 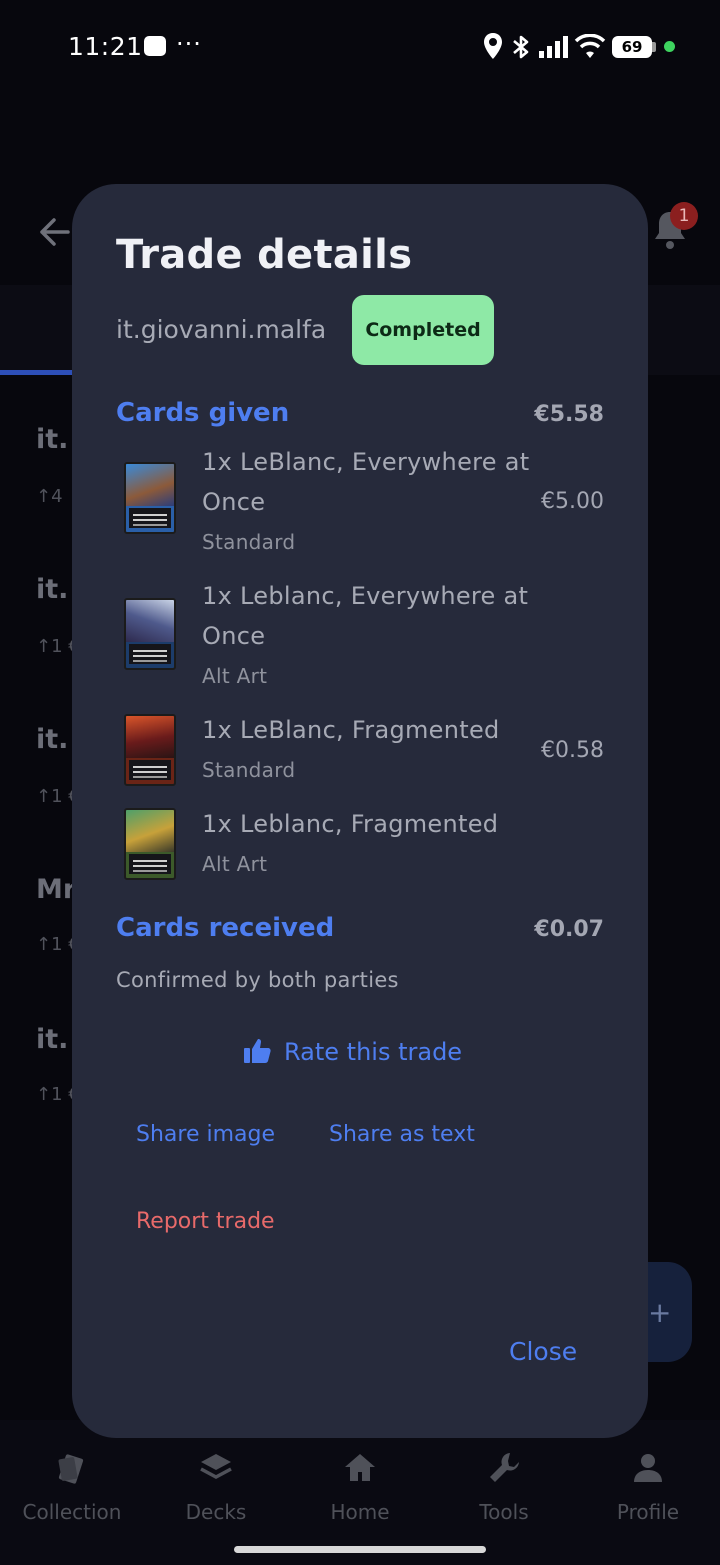 I want to click on card-name: 1x LeBlanc, Everywhere at Once, so click(x=366, y=482).